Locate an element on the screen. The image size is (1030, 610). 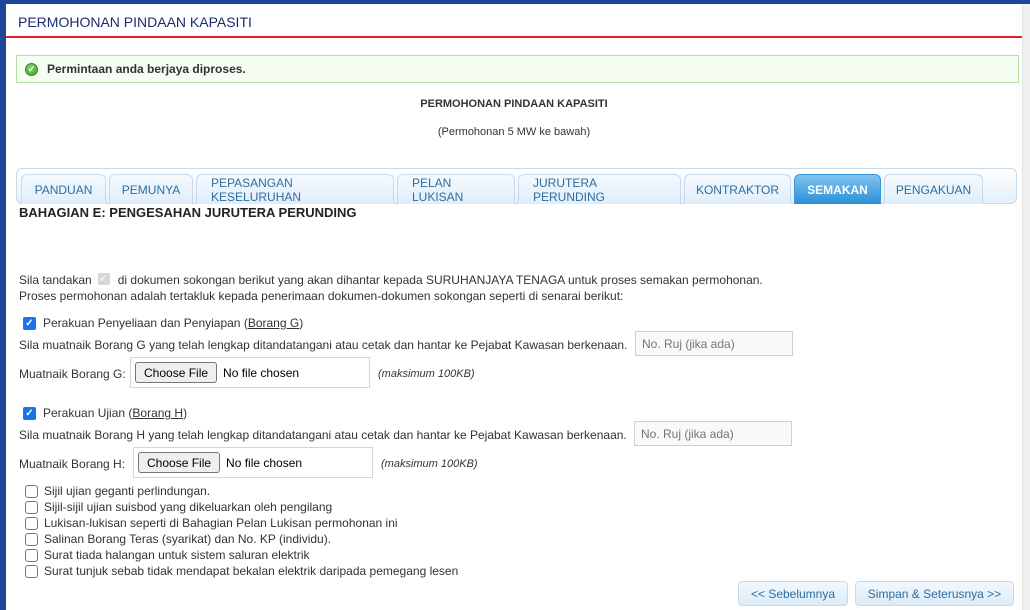
borang-h-checkbox: ✓ is located at coordinates (29, 413).